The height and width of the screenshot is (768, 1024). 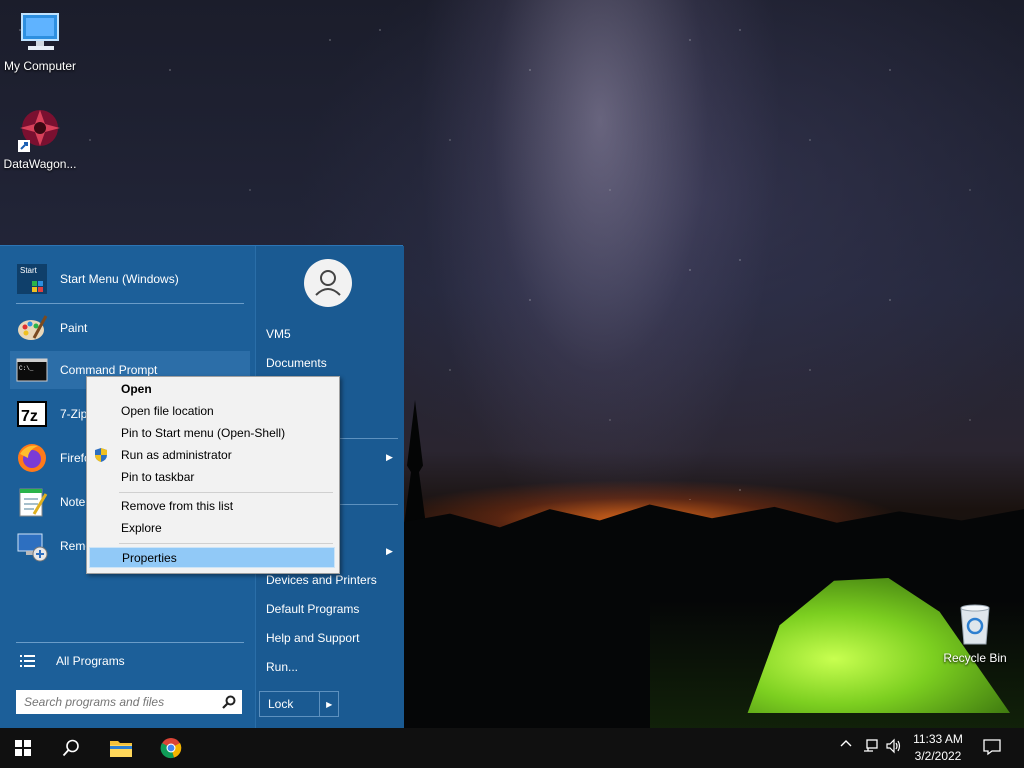 I want to click on user-avatar, so click(x=328, y=283).